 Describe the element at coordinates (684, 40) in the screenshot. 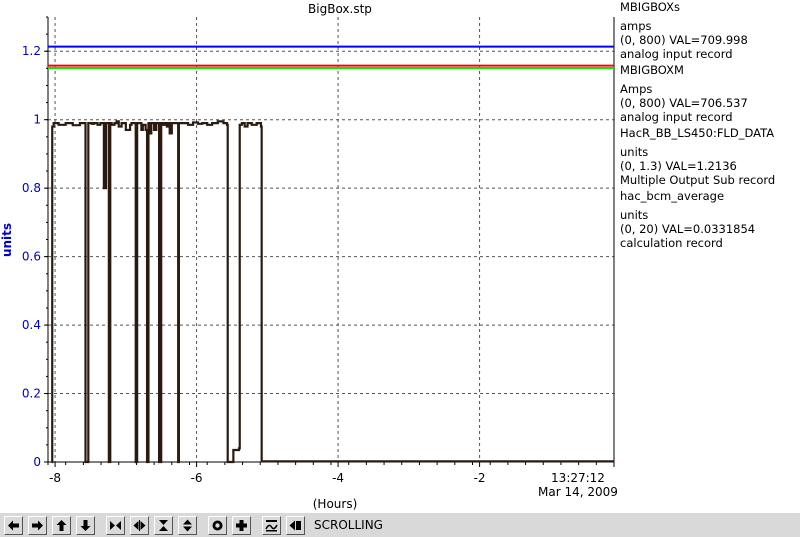

I see `legend-range-val: (0, 800) VAL=709.998` at that location.